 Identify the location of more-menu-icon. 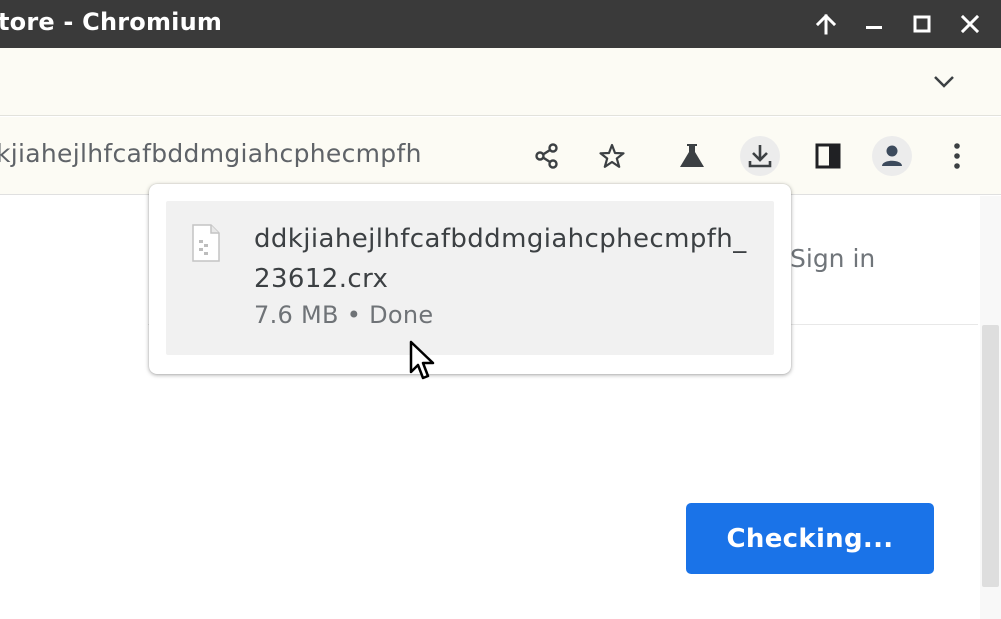
(957, 156).